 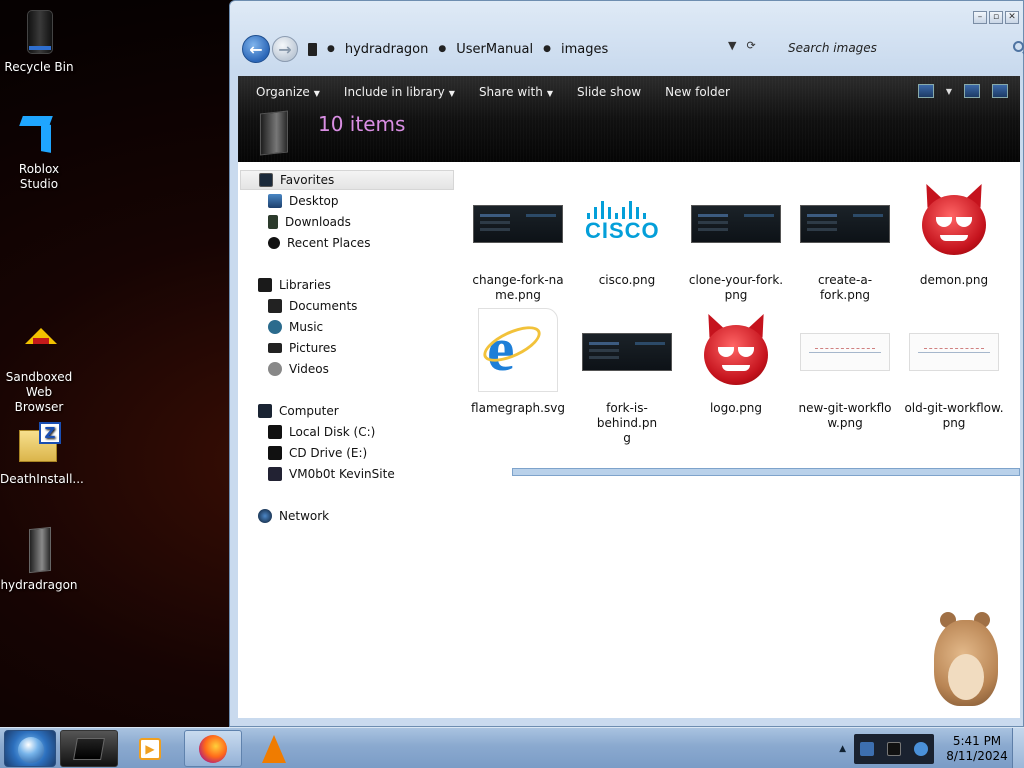 I want to click on nav-item-cd-drive: CD Drive (E:), so click(x=317, y=453).